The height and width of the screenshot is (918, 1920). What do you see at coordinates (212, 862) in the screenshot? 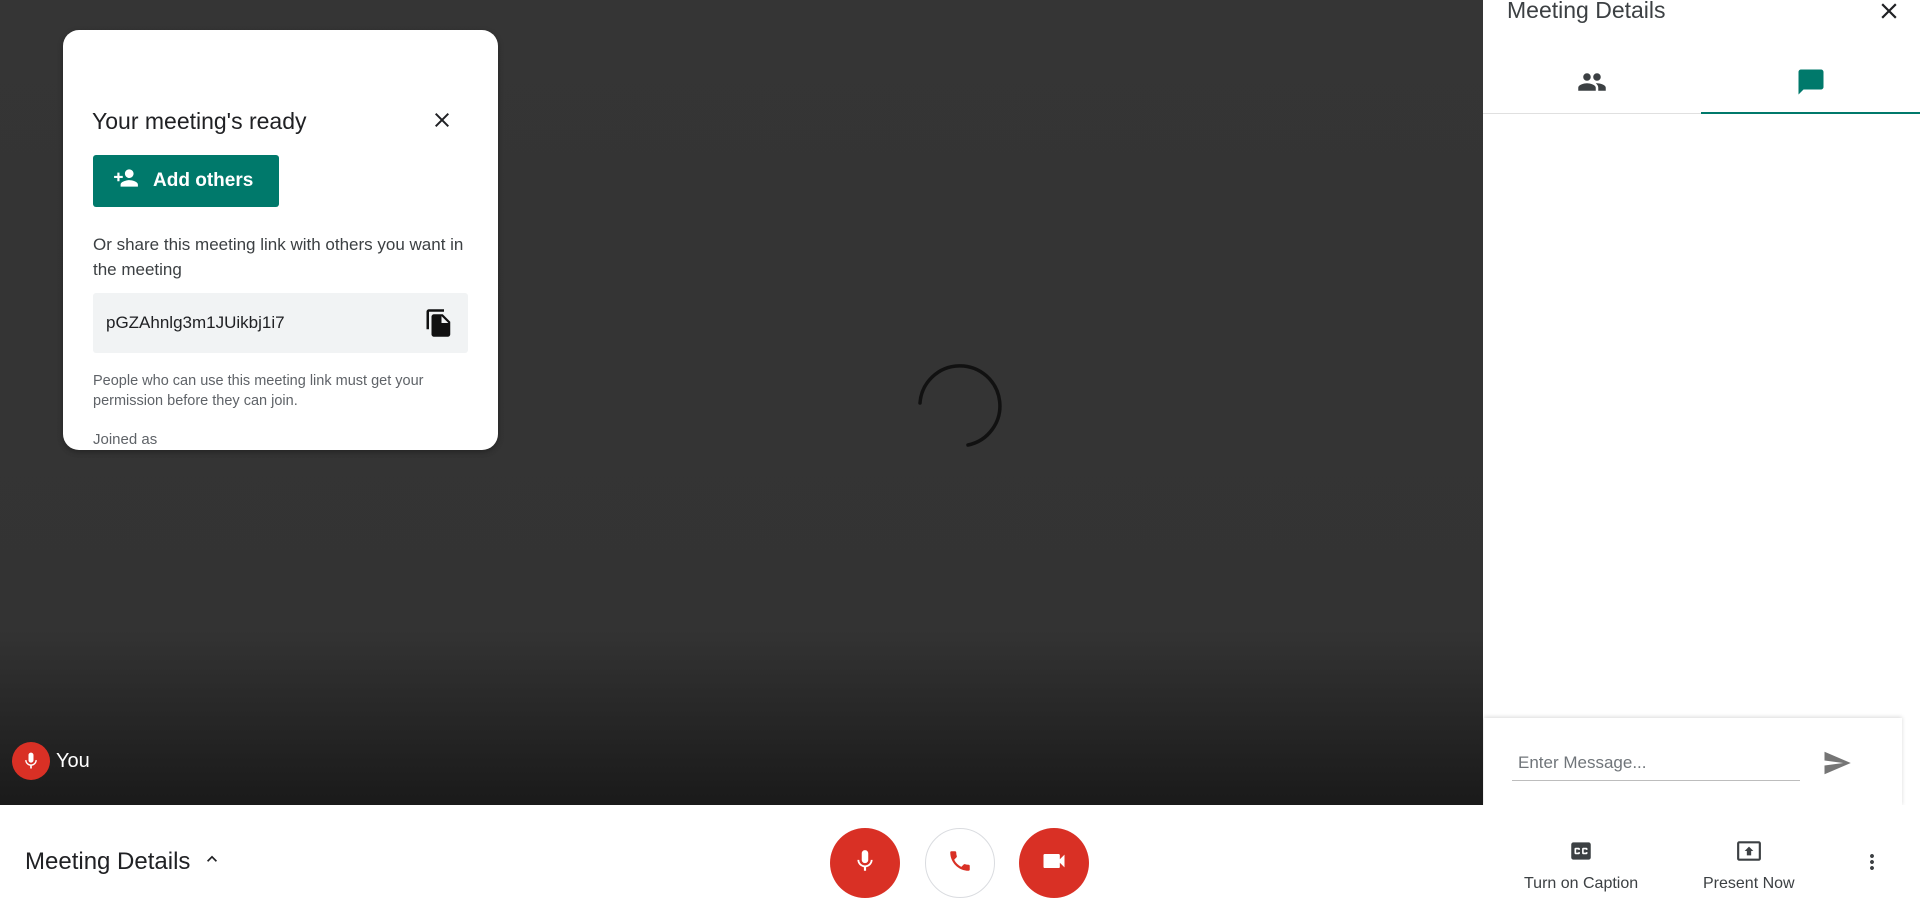
I see `chevron-up-icon` at bounding box center [212, 862].